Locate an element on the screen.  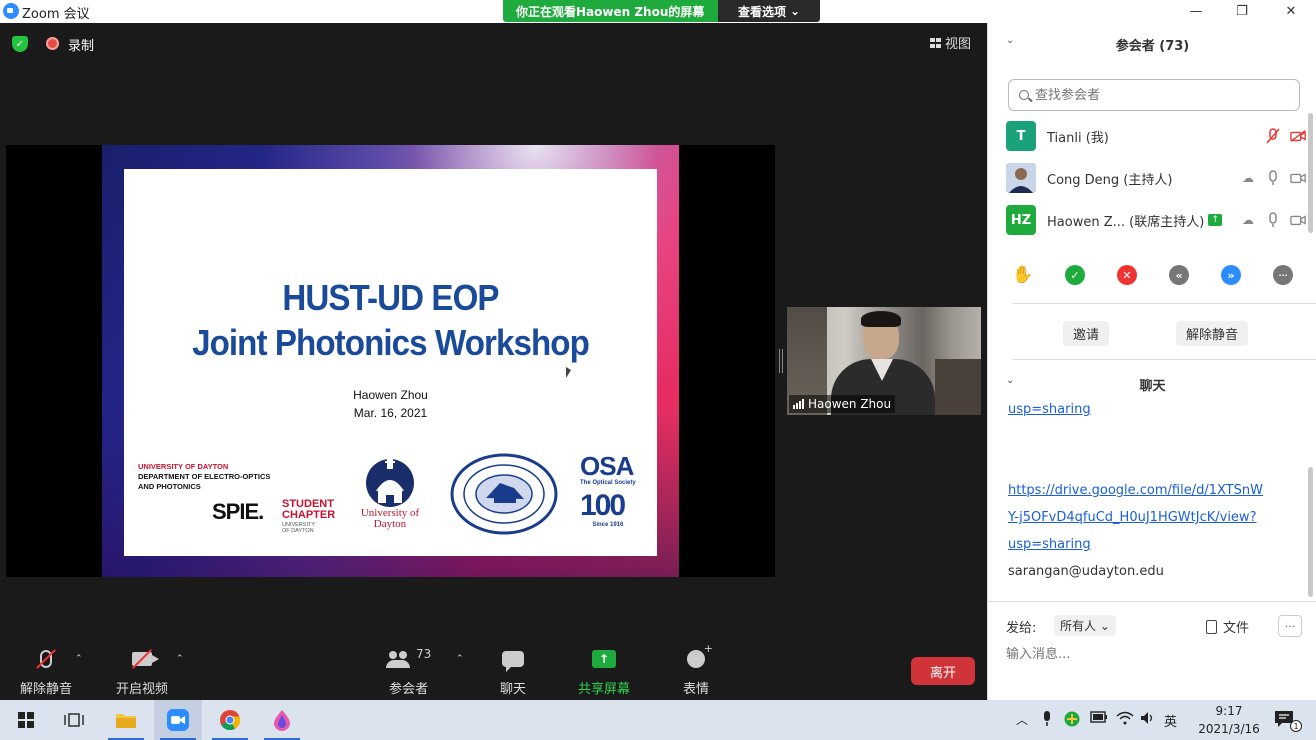
yes-icon: ✓ is located at coordinates (1075, 275).